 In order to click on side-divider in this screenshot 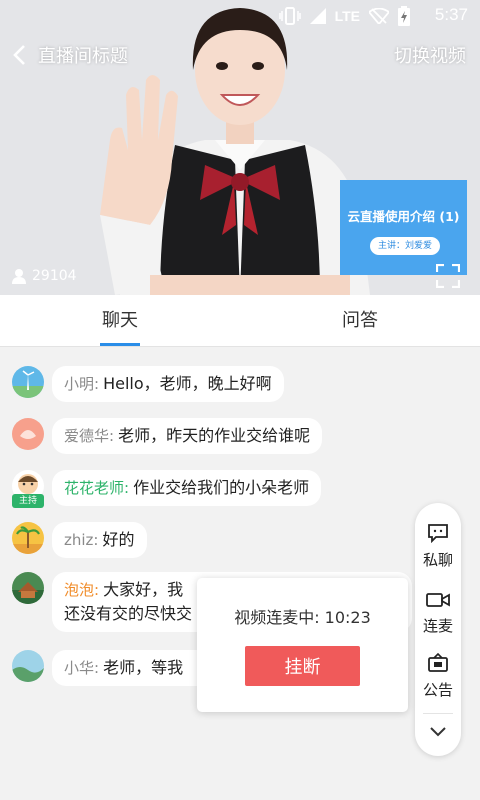, I will do `click(438, 713)`.